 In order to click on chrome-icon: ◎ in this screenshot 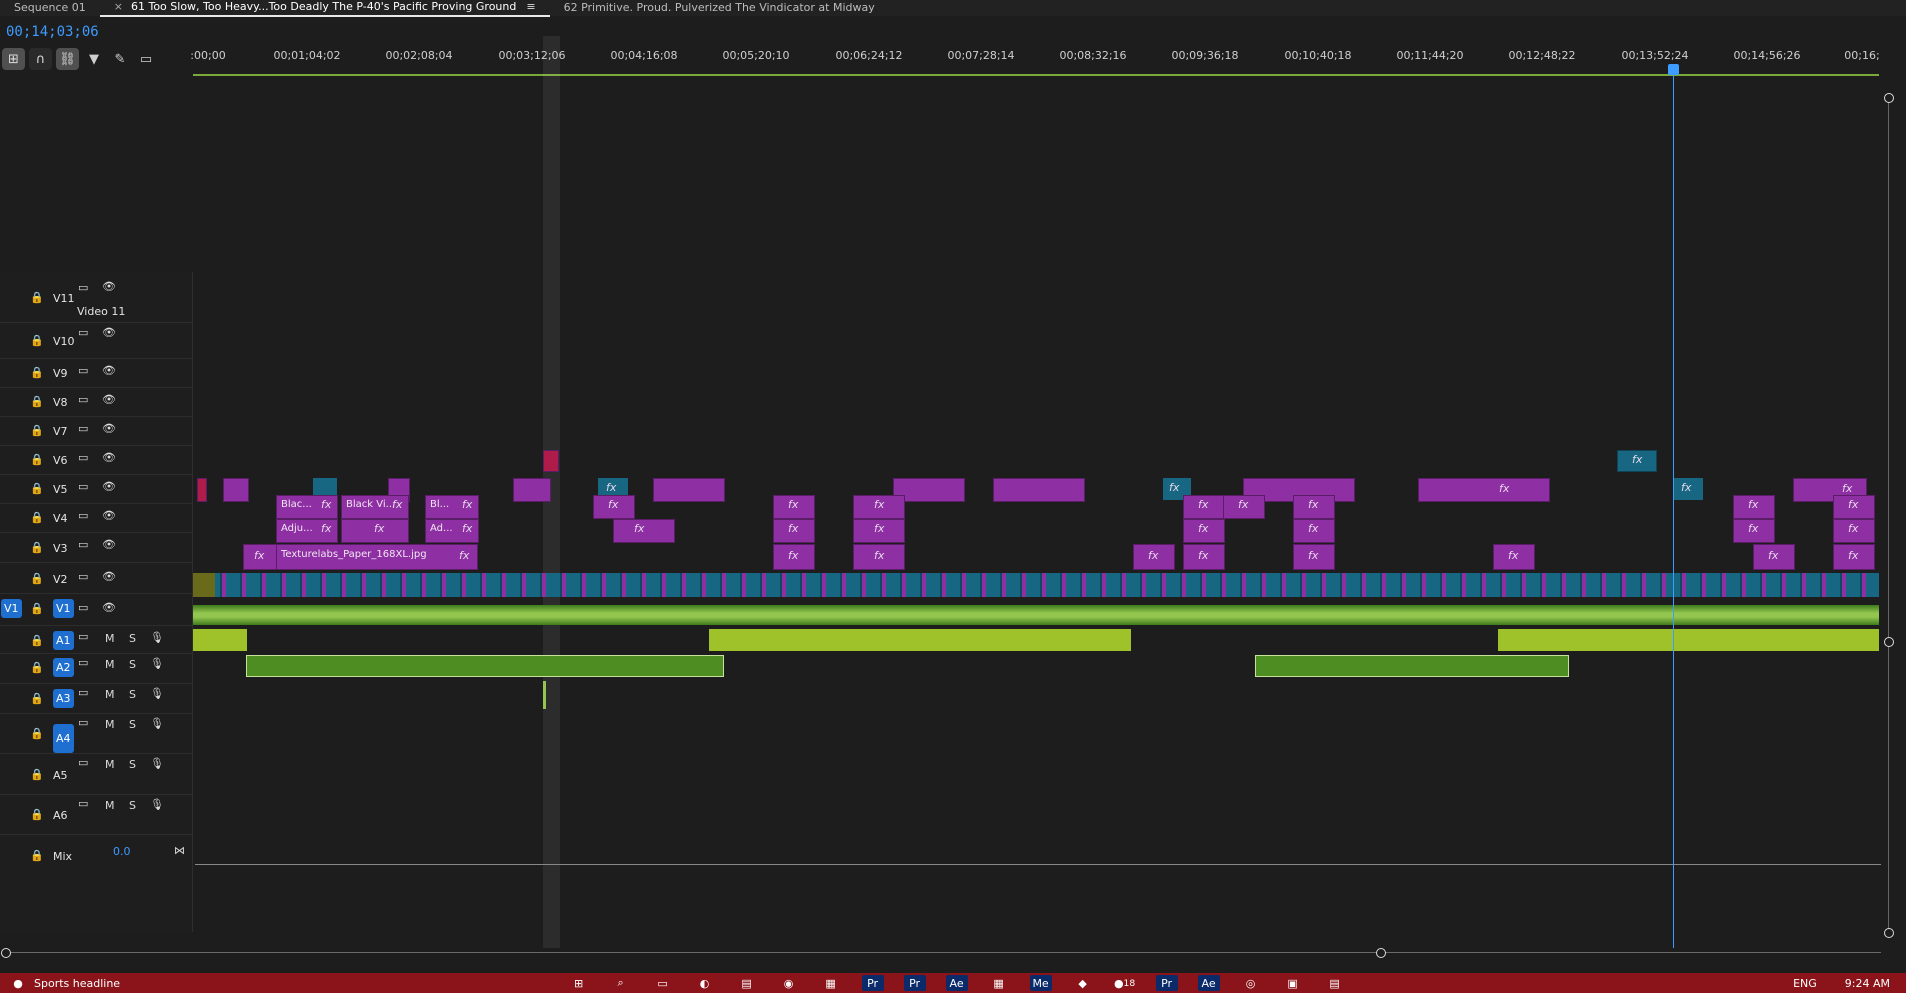, I will do `click(1251, 983)`.